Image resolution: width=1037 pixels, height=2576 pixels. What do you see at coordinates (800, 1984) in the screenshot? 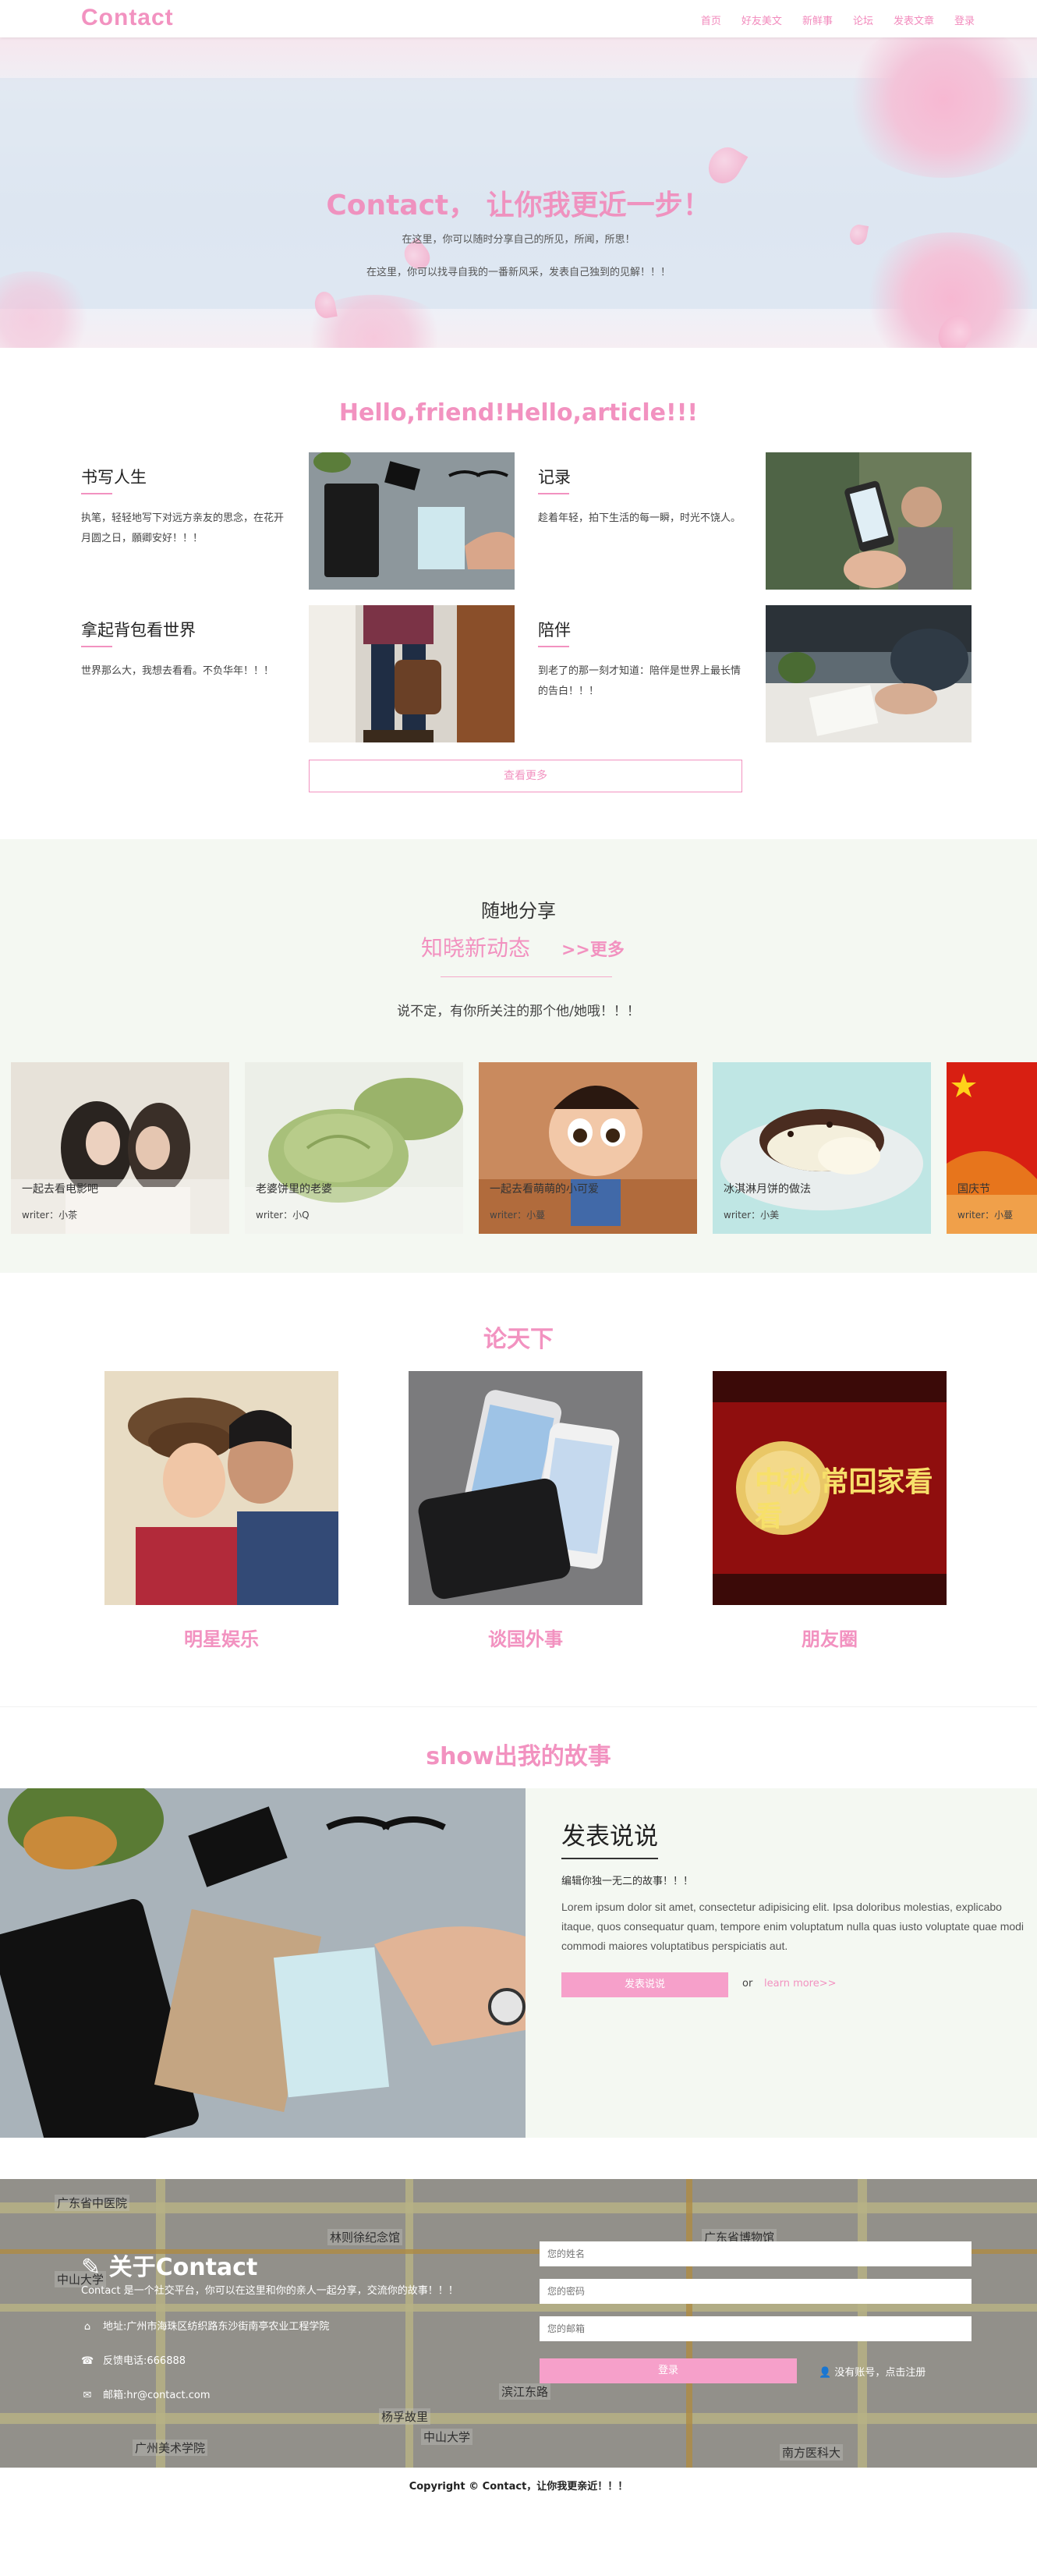
I see `learn-more-link: learn more>>` at bounding box center [800, 1984].